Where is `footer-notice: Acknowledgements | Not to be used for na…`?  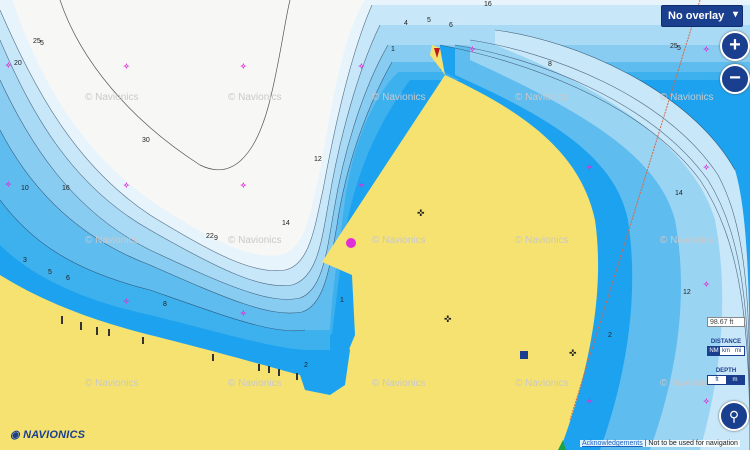 footer-notice: Acknowledgements | Not to be used for na… is located at coordinates (660, 443).